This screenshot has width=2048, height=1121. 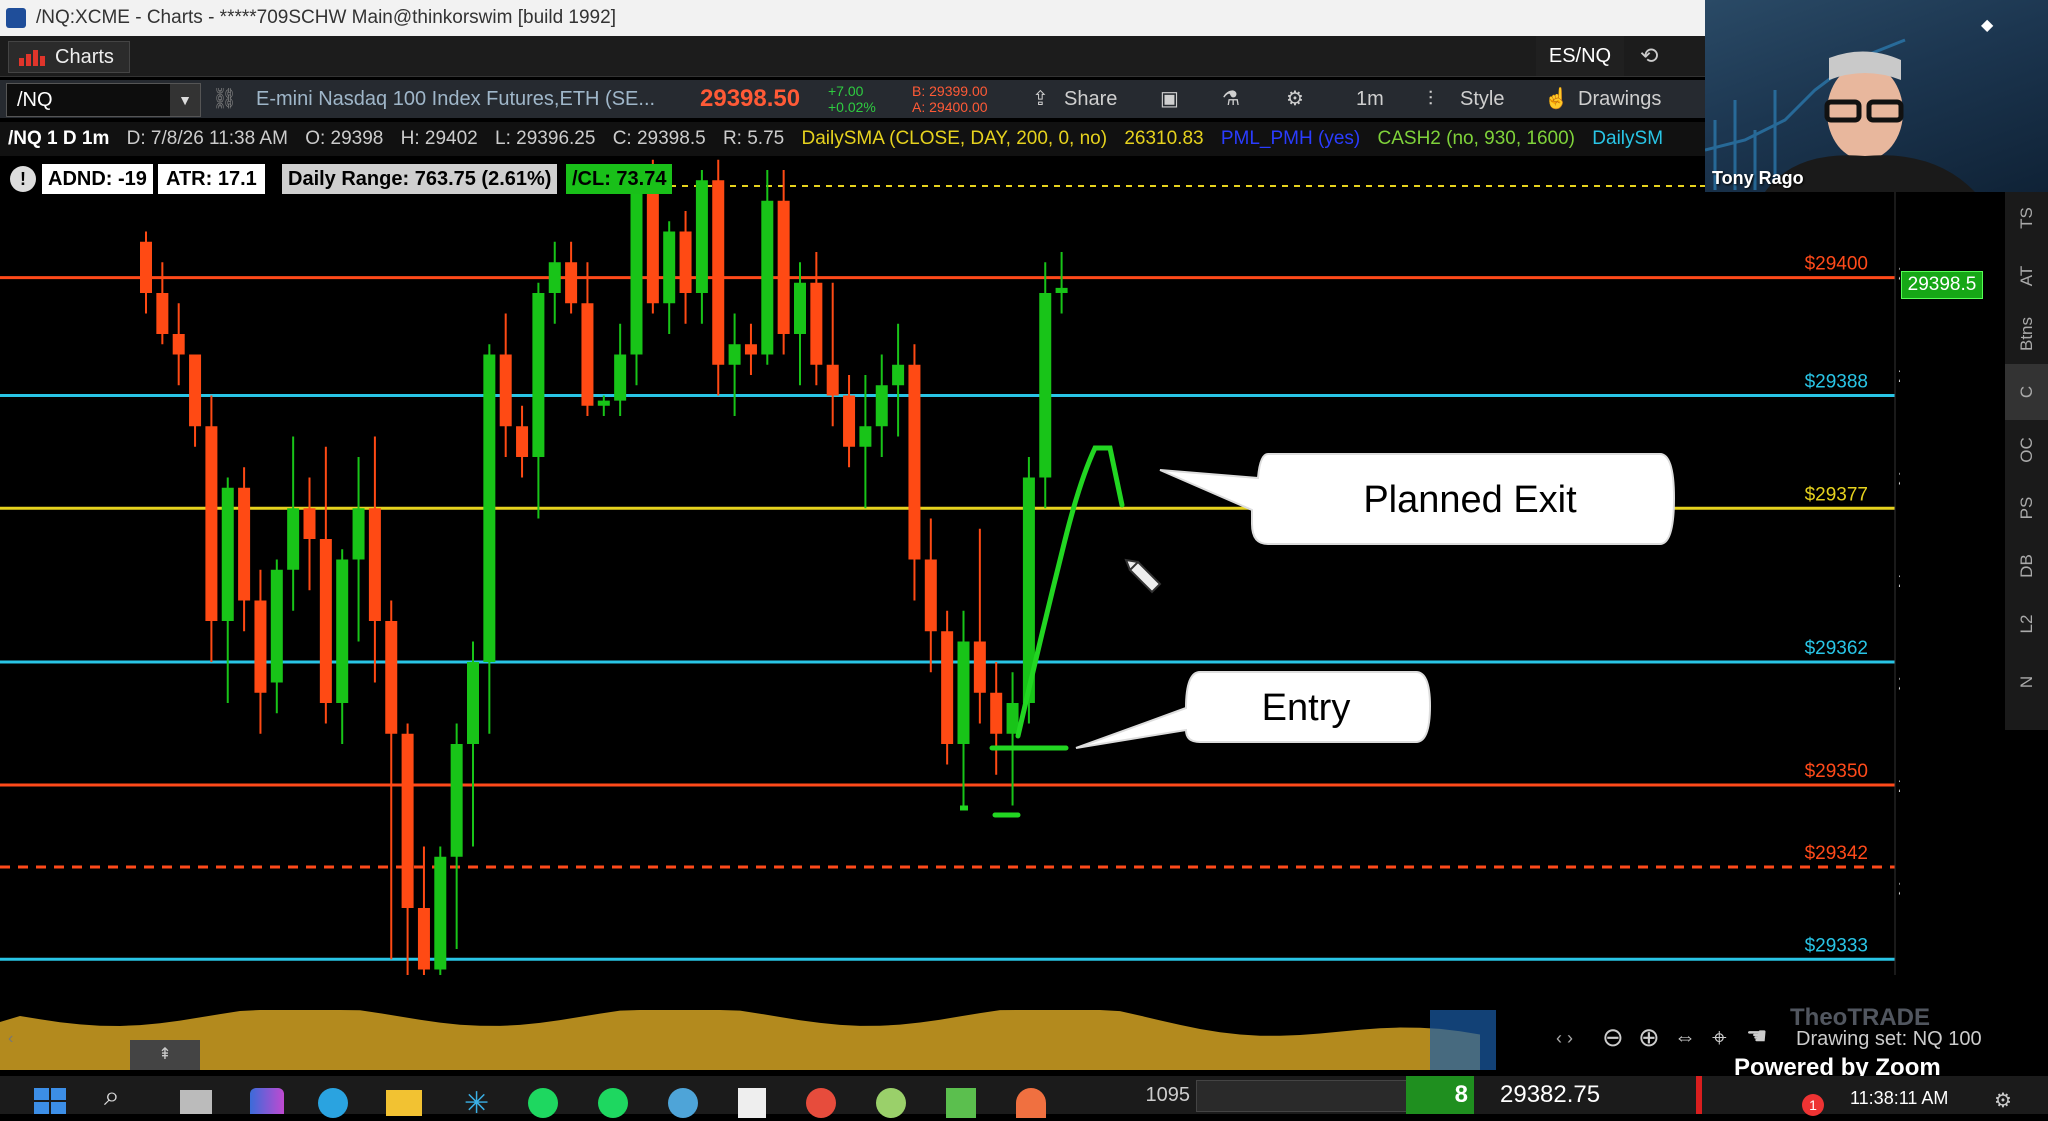 What do you see at coordinates (1169, 99) in the screenshot?
I see `monitor-icon: ▣` at bounding box center [1169, 99].